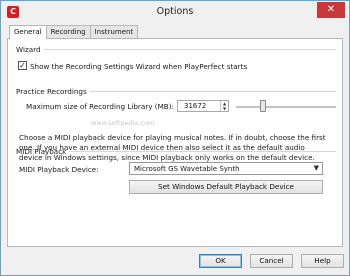 This screenshot has height=276, width=350. What do you see at coordinates (331, 10) in the screenshot?
I see `close-button: ✕` at bounding box center [331, 10].